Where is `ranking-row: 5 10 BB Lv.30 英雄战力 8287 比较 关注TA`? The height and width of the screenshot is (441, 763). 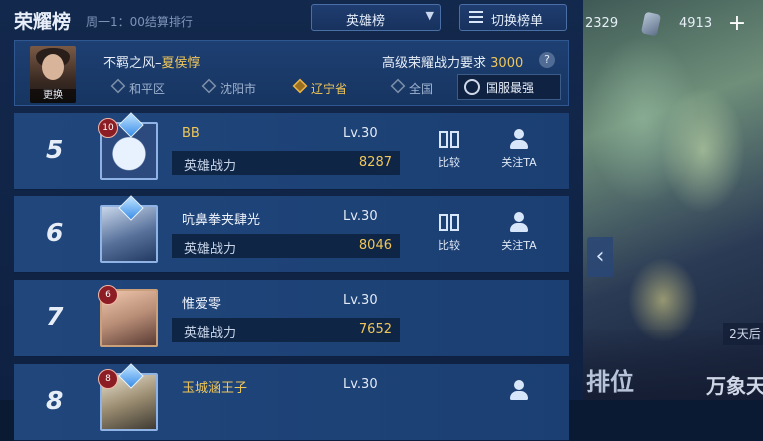 ranking-row: 5 10 BB Lv.30 英雄战力 8287 比较 关注TA is located at coordinates (291, 151).